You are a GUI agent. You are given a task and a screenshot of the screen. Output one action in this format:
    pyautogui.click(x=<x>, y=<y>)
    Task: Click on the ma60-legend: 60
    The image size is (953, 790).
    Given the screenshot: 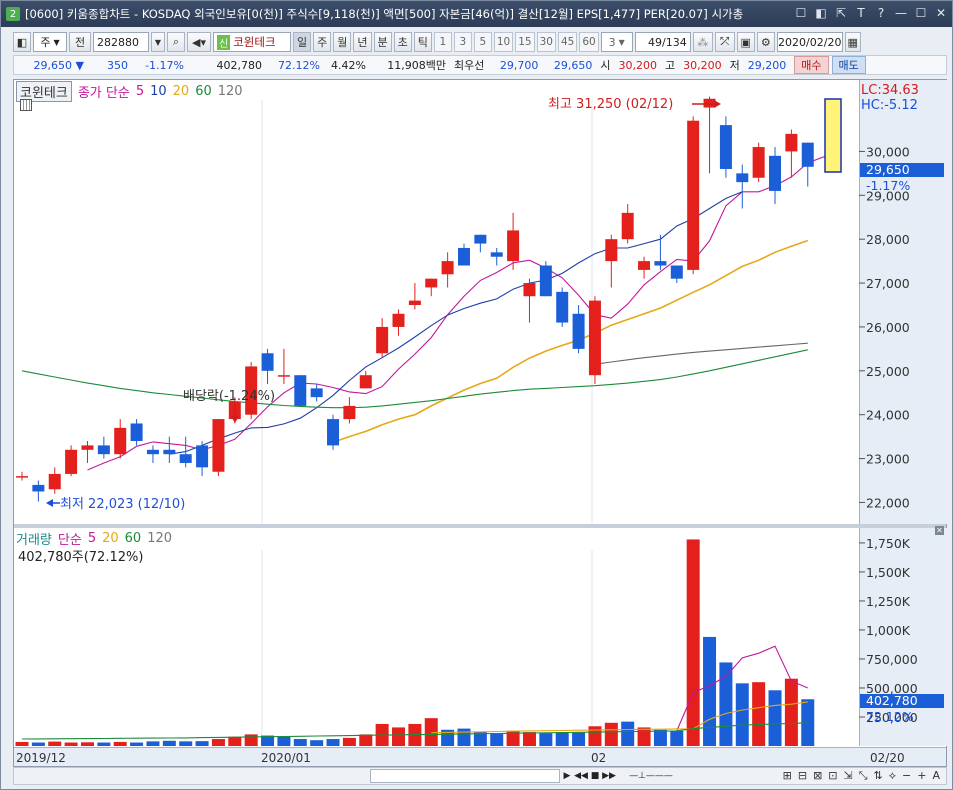 What is the action you would take?
    pyautogui.click(x=203, y=91)
    